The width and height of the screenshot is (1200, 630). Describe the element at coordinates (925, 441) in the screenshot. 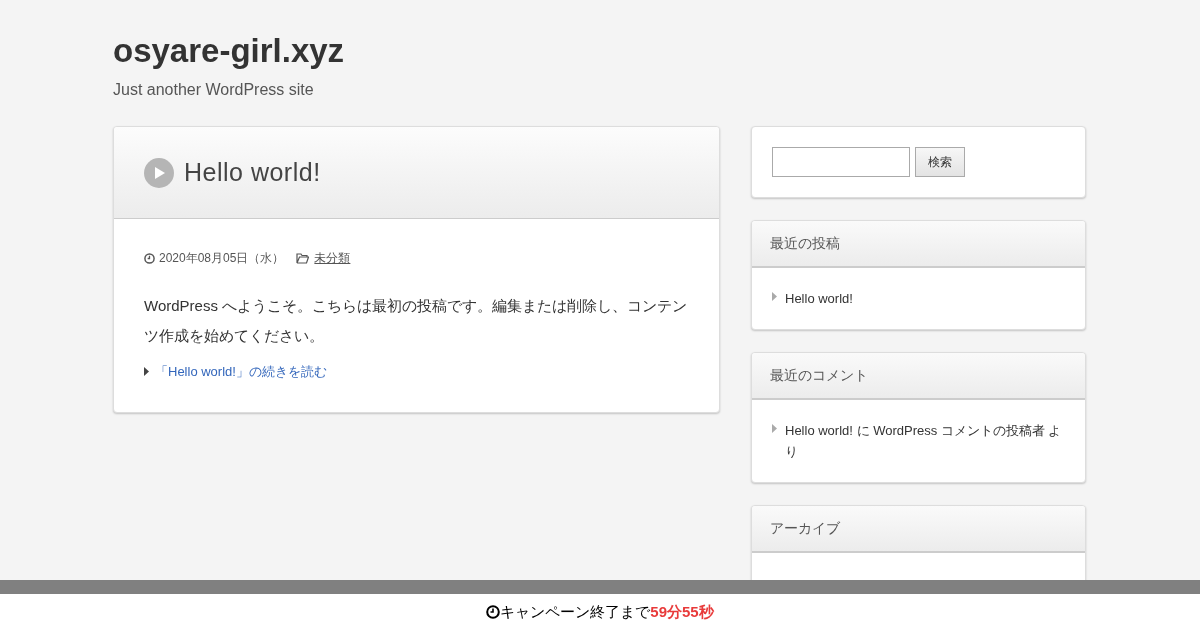

I see `widget-link: Hello world! に WordPress コメントの投稿者 より` at that location.